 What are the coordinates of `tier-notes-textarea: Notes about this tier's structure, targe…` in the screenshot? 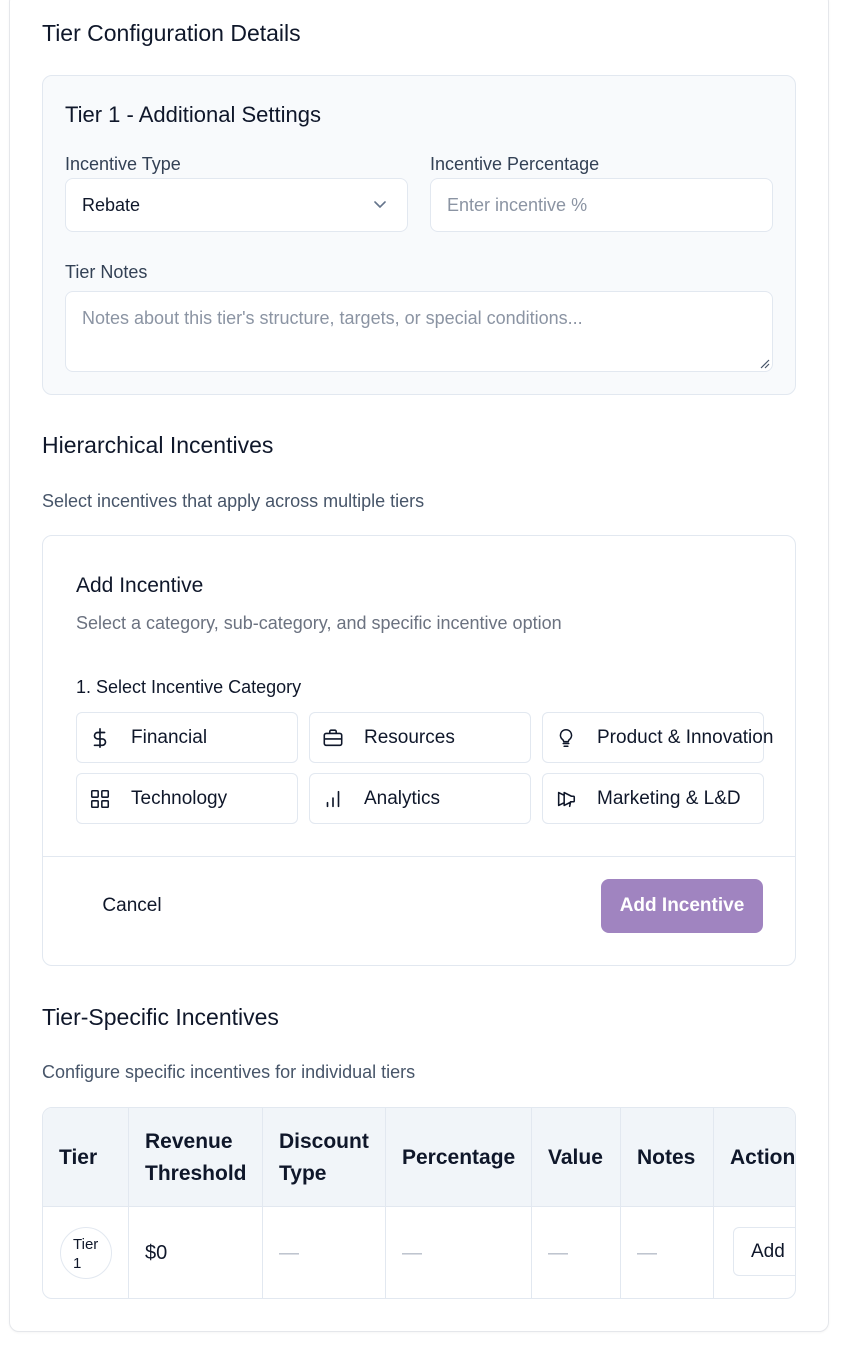 It's located at (419, 331).